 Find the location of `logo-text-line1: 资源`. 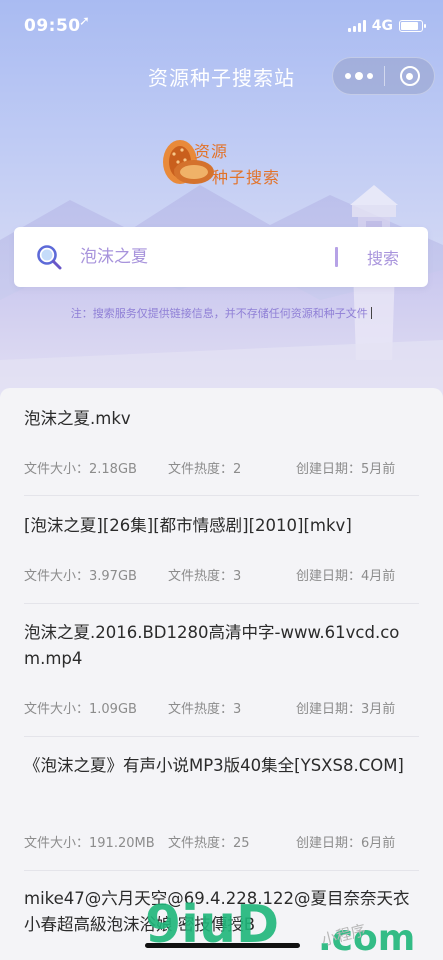

logo-text-line1: 资源 is located at coordinates (211, 151).